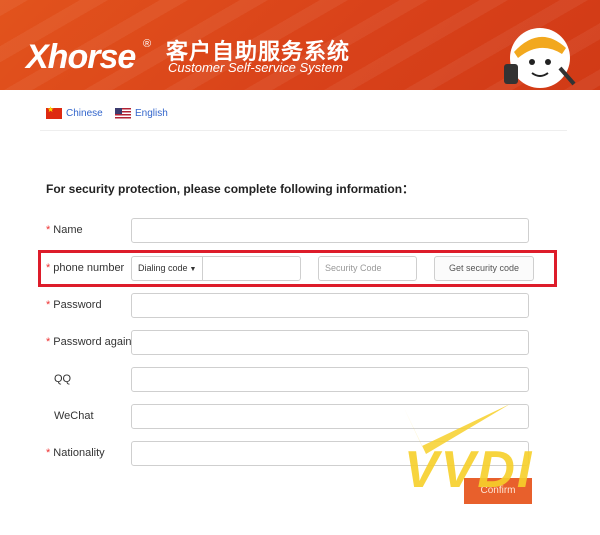 The width and height of the screenshot is (600, 535). I want to click on divider, so click(303, 130).